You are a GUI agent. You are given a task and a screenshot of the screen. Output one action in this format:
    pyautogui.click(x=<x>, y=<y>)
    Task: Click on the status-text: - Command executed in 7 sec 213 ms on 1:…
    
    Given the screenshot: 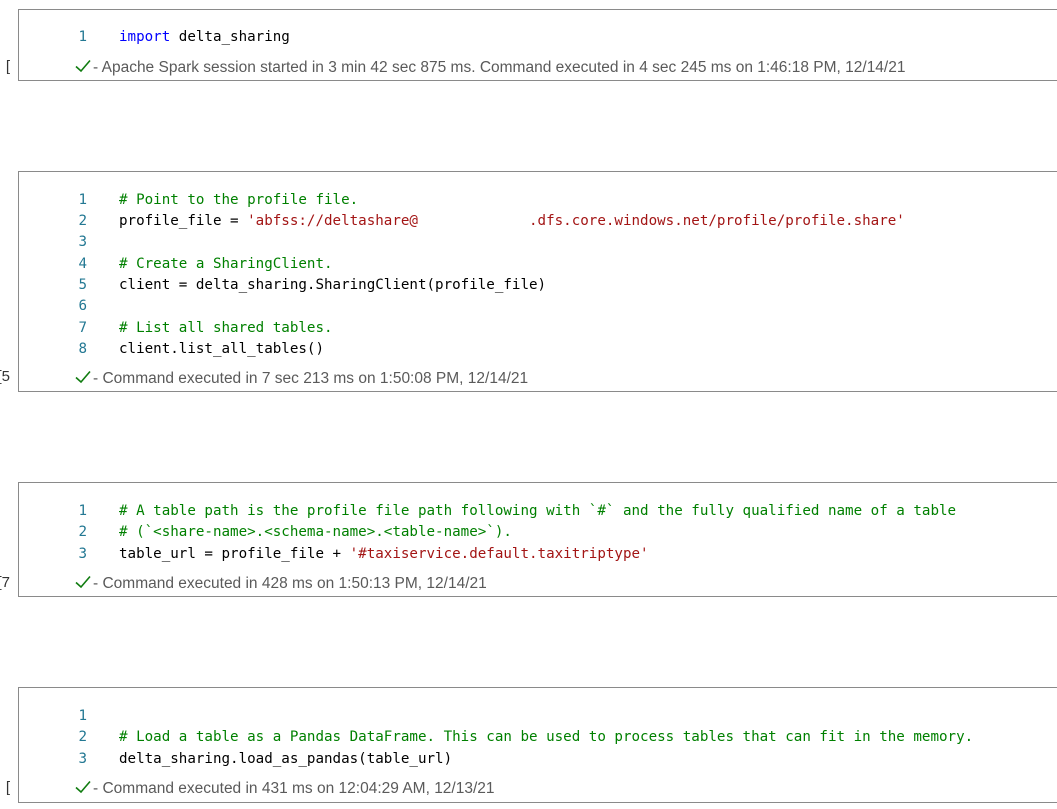 What is the action you would take?
    pyautogui.click(x=311, y=378)
    